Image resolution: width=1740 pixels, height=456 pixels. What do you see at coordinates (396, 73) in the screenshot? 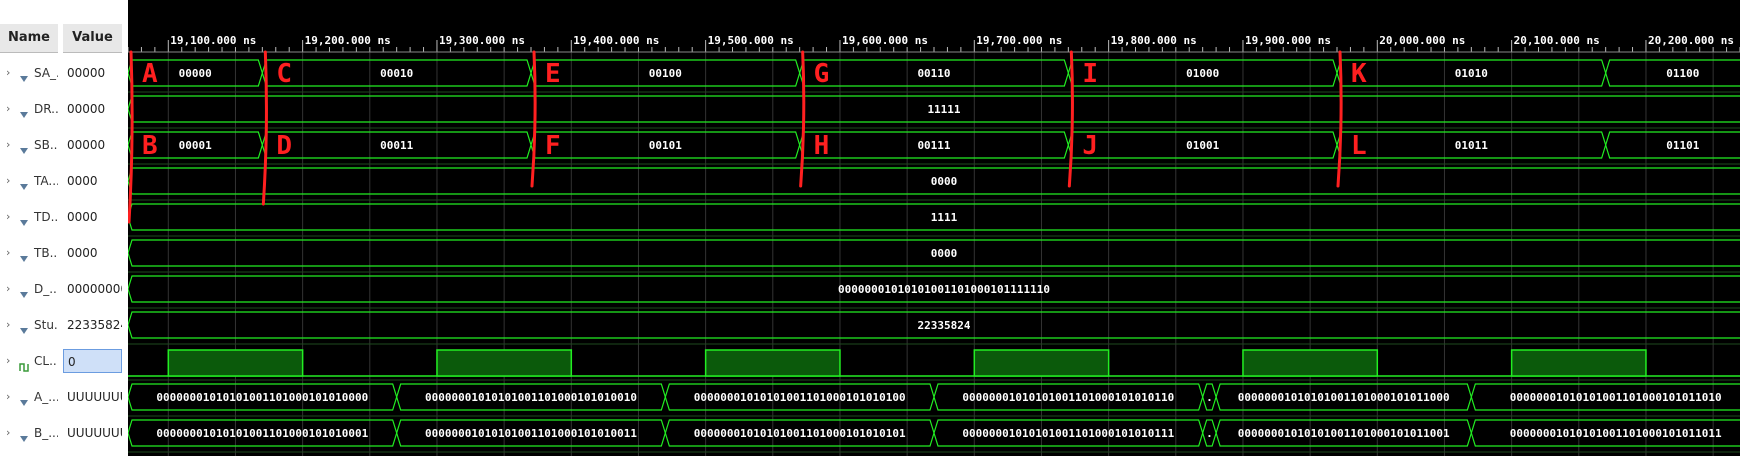
I see `bus-value-label: 00010` at bounding box center [396, 73].